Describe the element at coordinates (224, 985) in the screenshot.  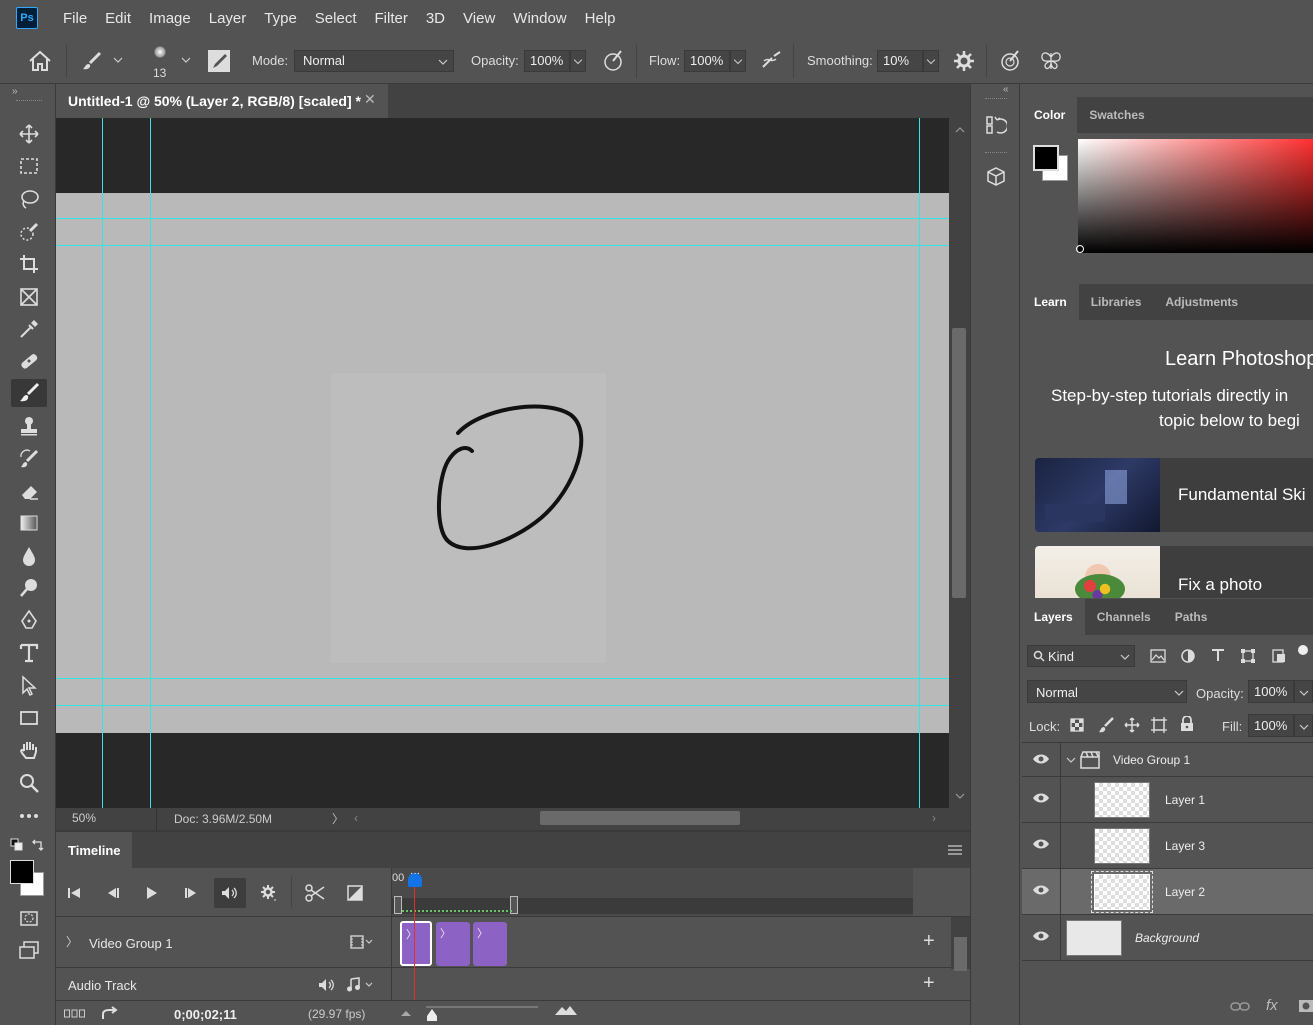
I see `audio-track-header: Audio Track` at that location.